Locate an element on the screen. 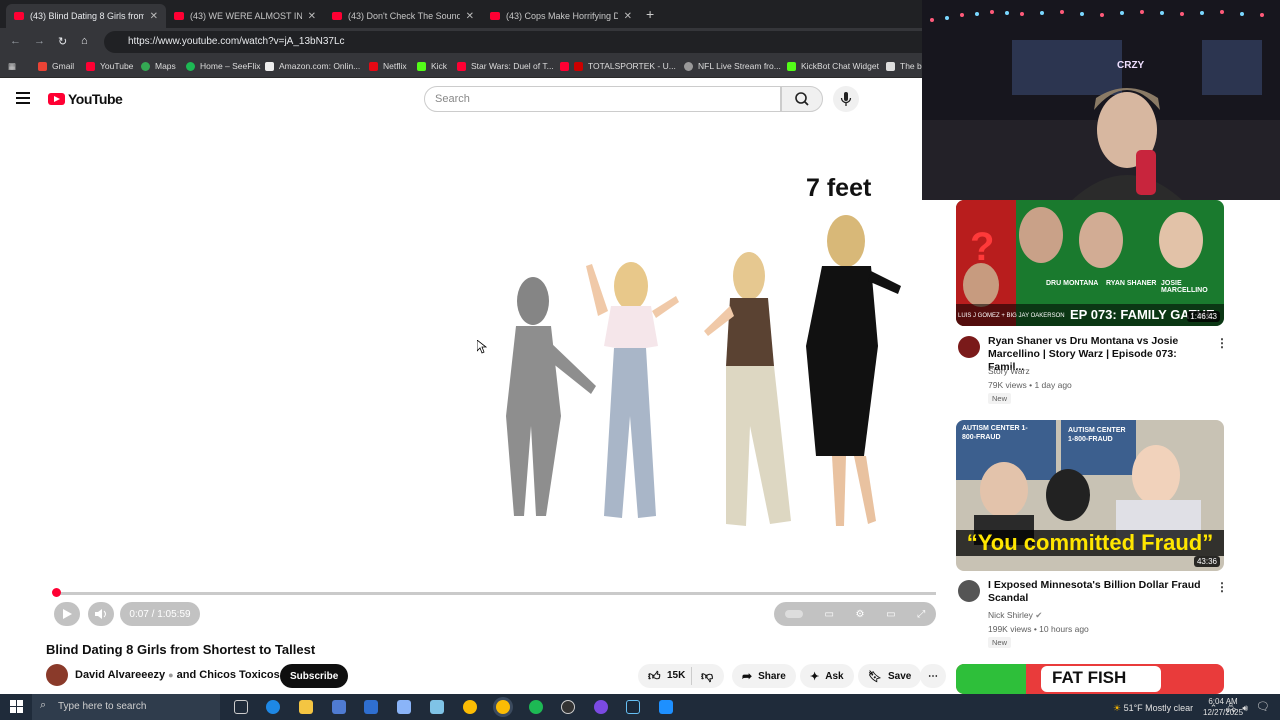 The image size is (1280, 720). weather-text: 51°F Mostly clear is located at coordinates (1159, 708).